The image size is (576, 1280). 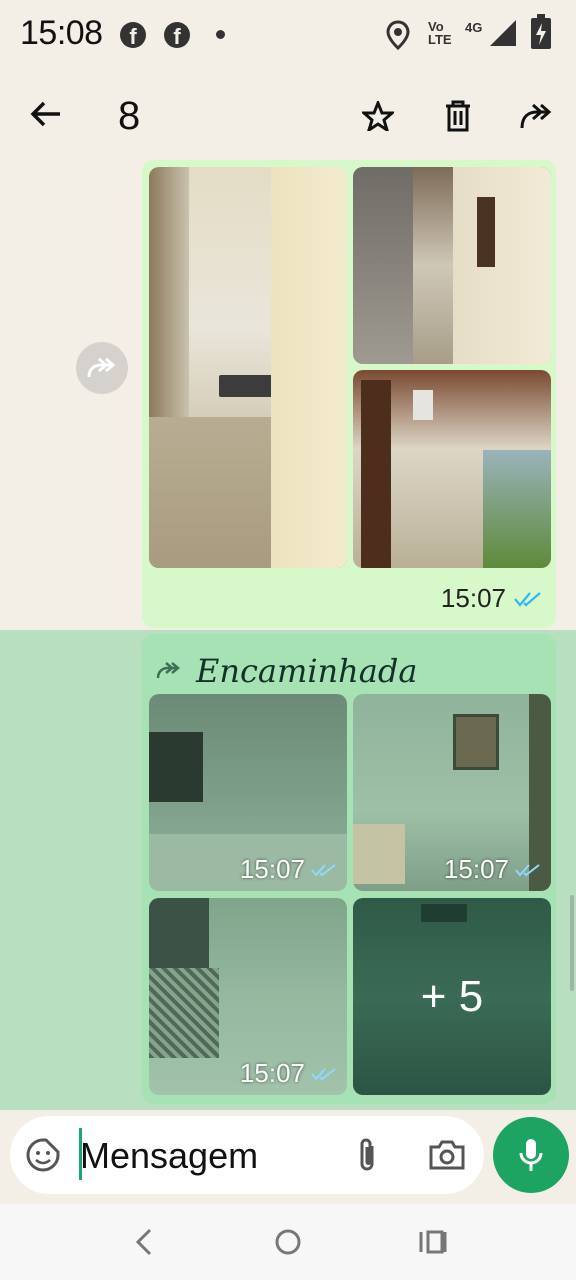 I want to click on star-icon, so click(x=378, y=116).